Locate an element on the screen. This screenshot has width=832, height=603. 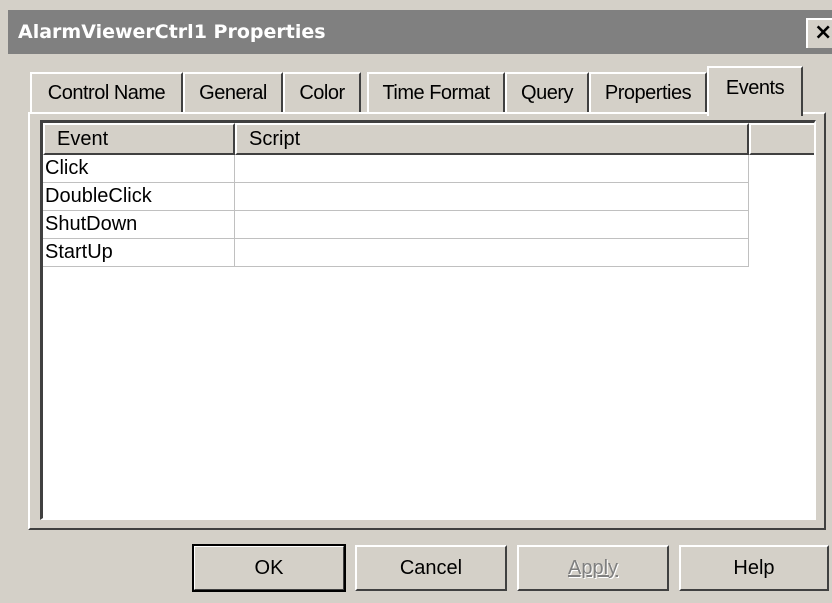
tab-properties: Properties is located at coordinates (648, 92).